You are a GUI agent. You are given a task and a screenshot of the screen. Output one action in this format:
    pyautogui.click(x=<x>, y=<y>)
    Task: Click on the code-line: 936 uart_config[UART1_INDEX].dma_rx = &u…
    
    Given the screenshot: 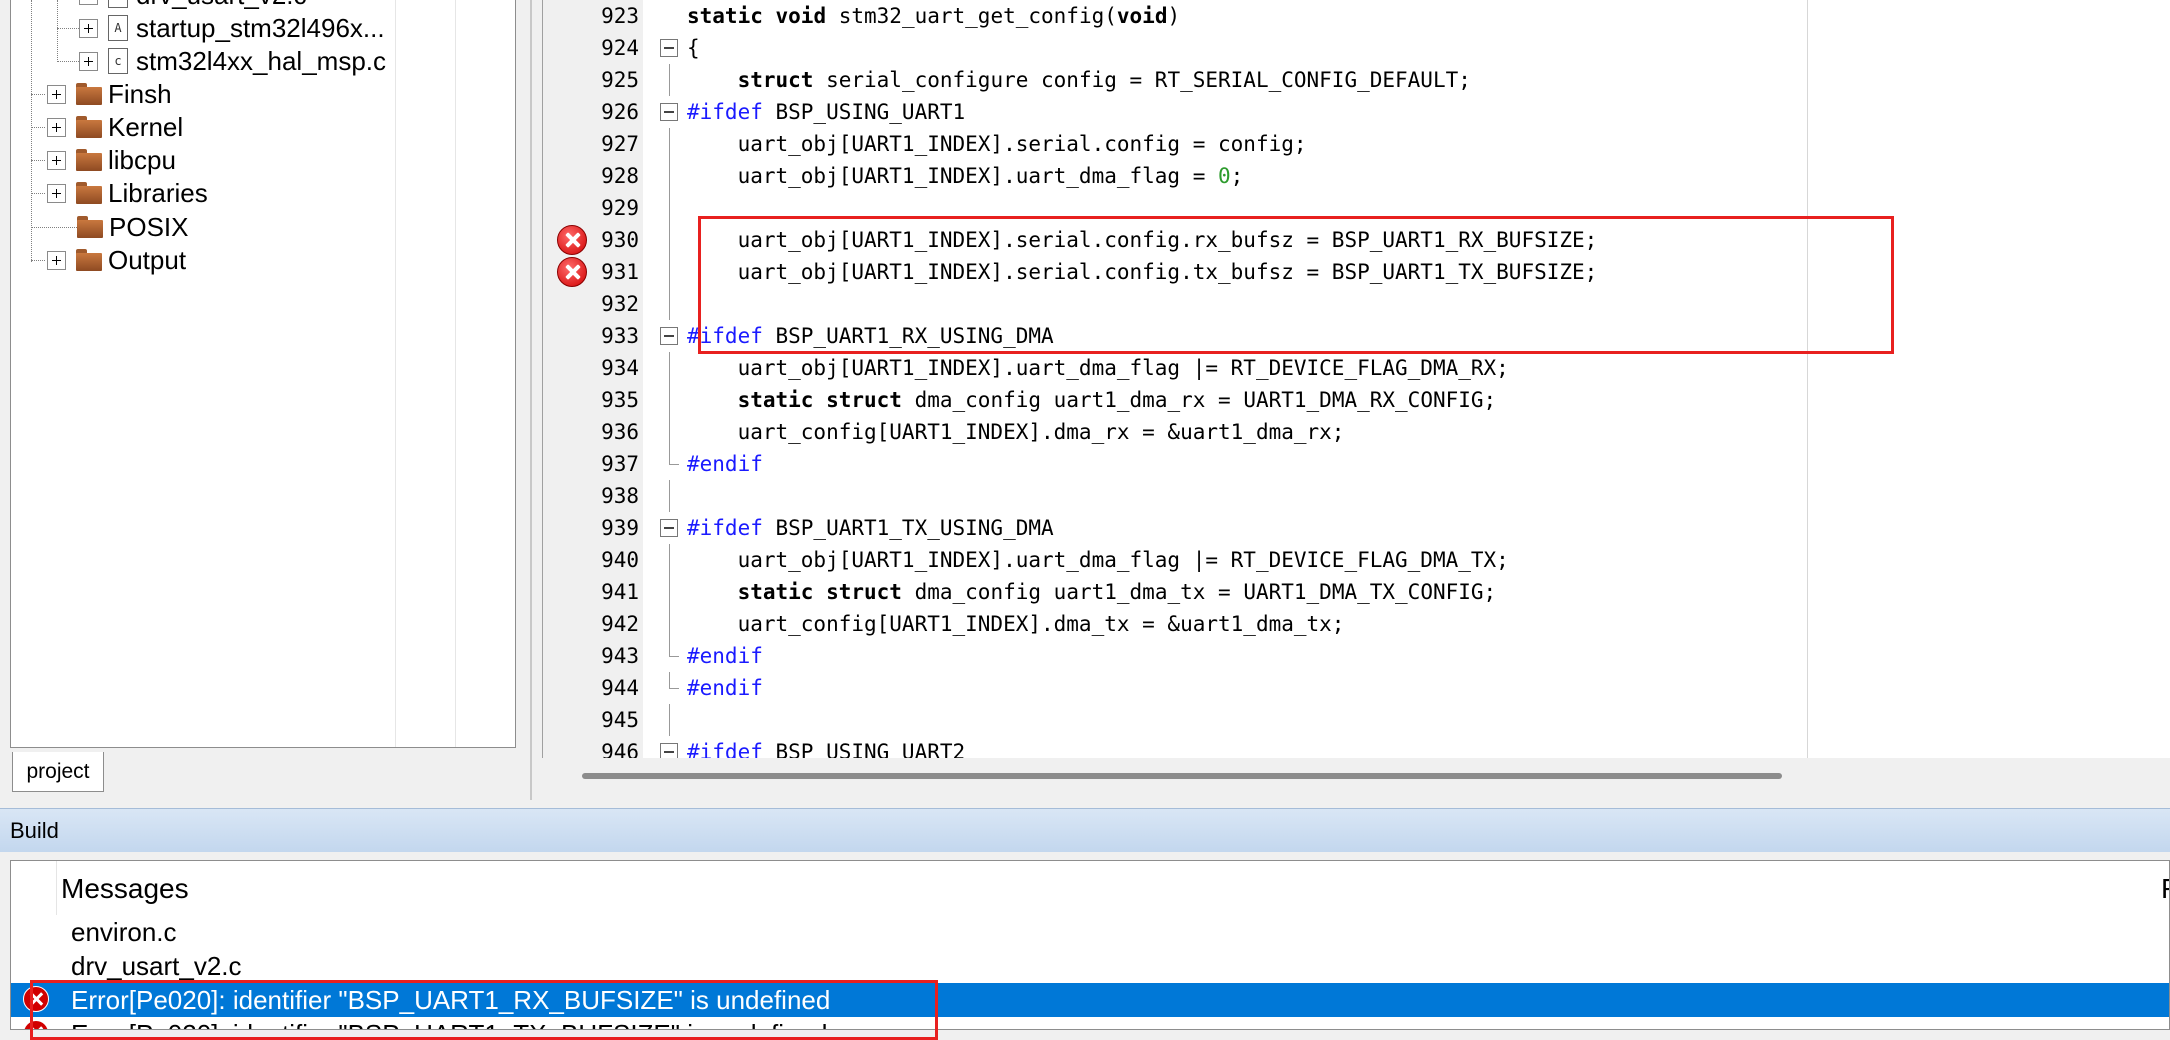 What is the action you would take?
    pyautogui.click(x=1356, y=432)
    